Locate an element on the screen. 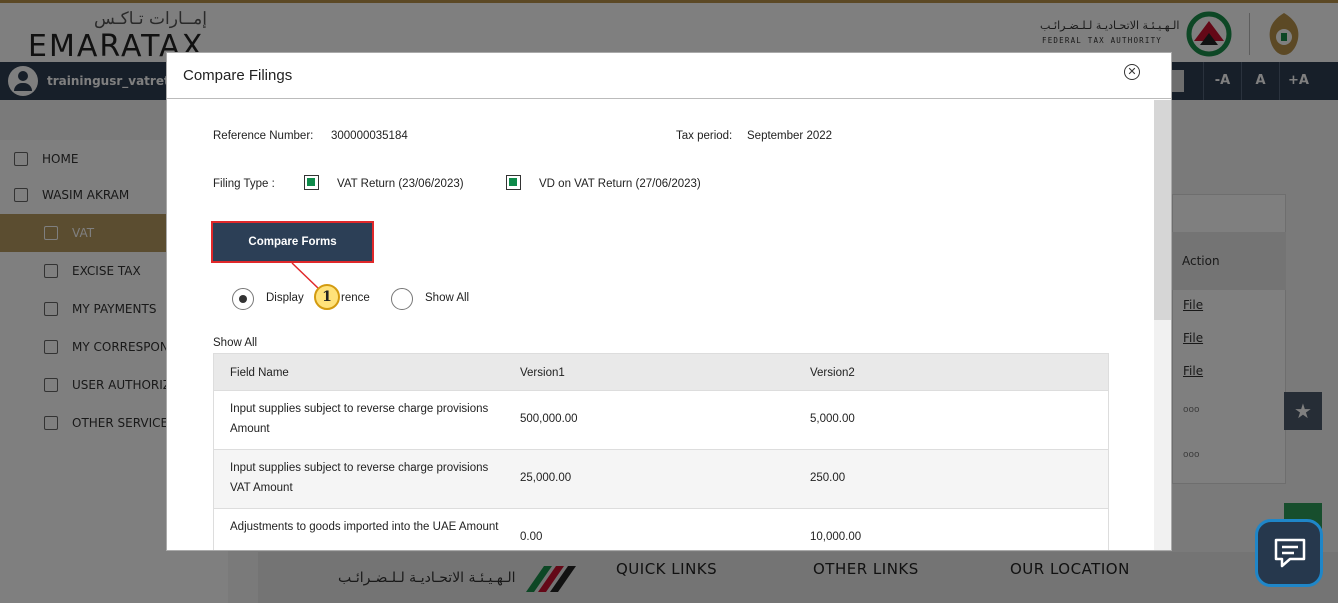 The height and width of the screenshot is (603, 1338). column-header-version2: Version2 is located at coordinates (832, 373).